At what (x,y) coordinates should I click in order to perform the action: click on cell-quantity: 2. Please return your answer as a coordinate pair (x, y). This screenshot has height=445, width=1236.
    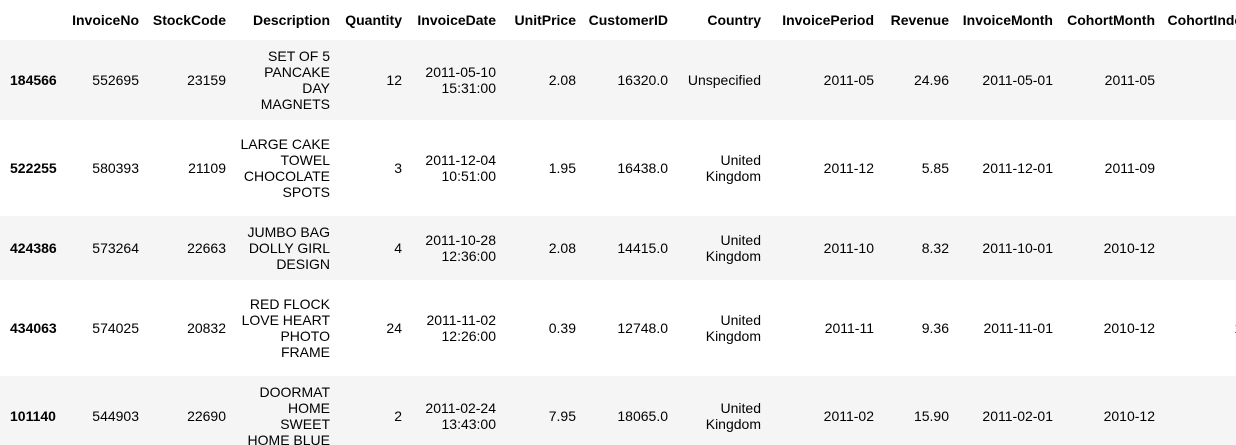
    Looking at the image, I should click on (398, 416).